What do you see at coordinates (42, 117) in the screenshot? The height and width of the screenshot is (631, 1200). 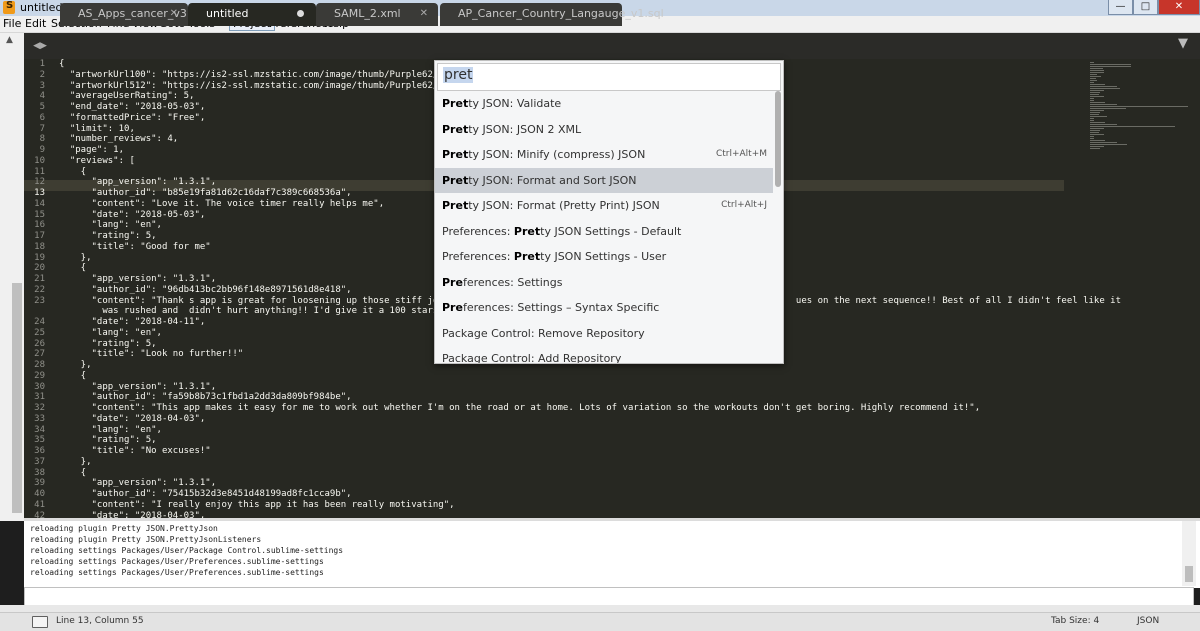 I see `line-number: 6` at bounding box center [42, 117].